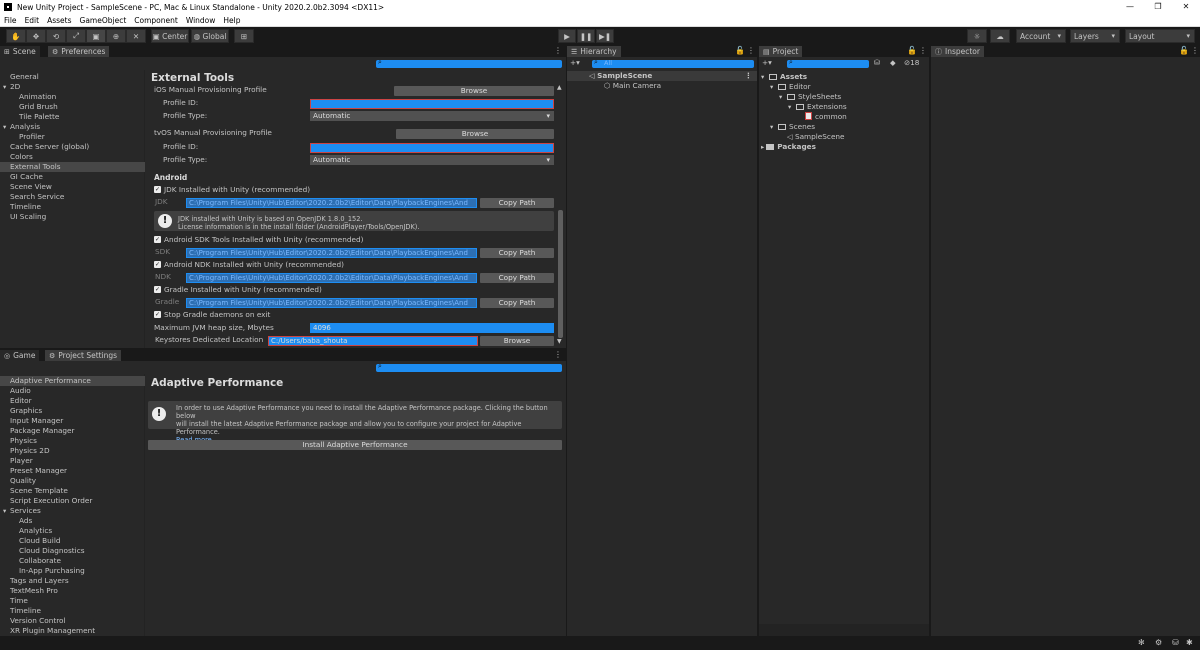 The height and width of the screenshot is (650, 1200). I want to click on rect-tool-icon: ▣, so click(96, 36).